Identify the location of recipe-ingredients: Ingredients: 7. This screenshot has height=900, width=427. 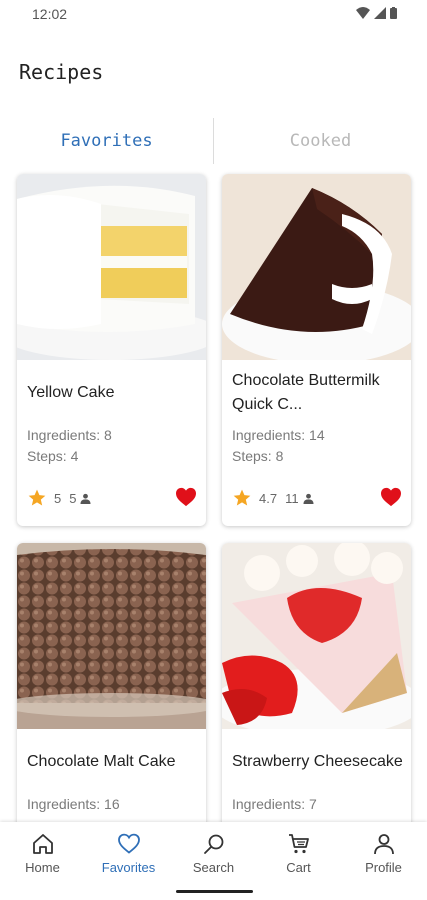
(274, 804).